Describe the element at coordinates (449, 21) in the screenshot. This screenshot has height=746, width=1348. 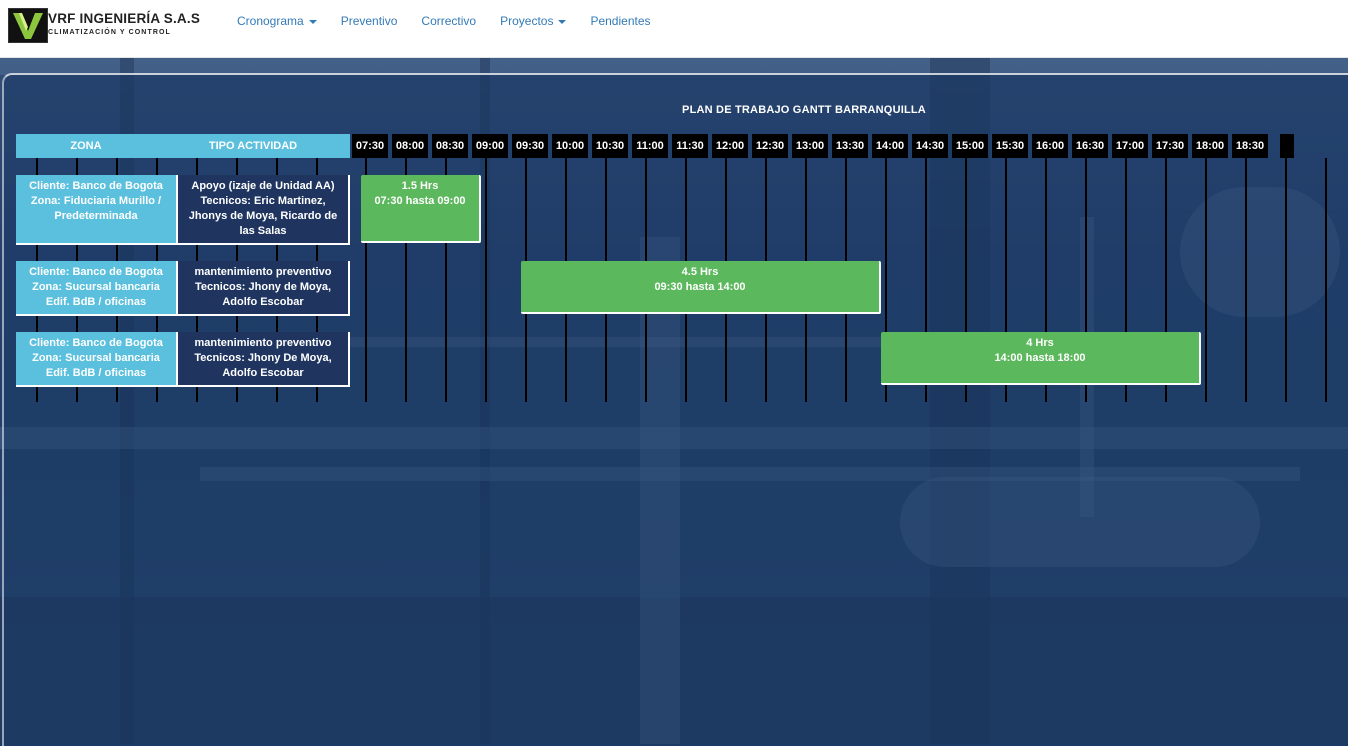
I see `nav-label: Correctivo` at that location.